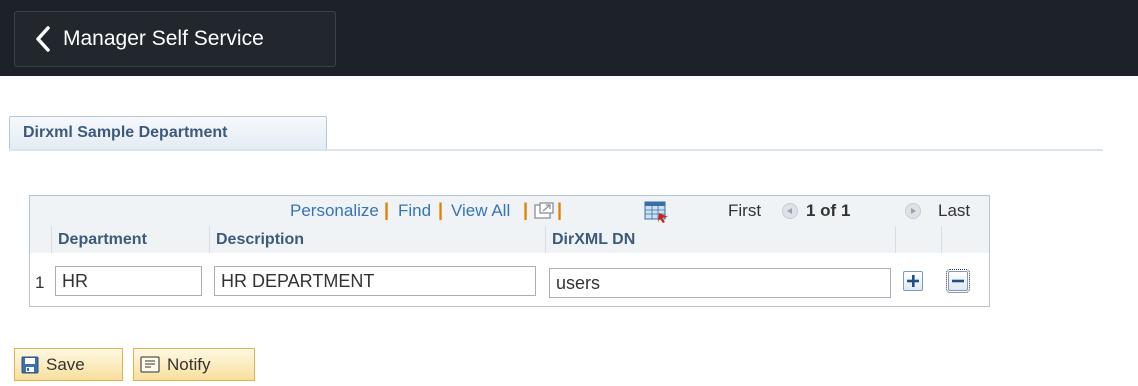 Image resolution: width=1138 pixels, height=386 pixels. I want to click on plus-icon, so click(913, 281).